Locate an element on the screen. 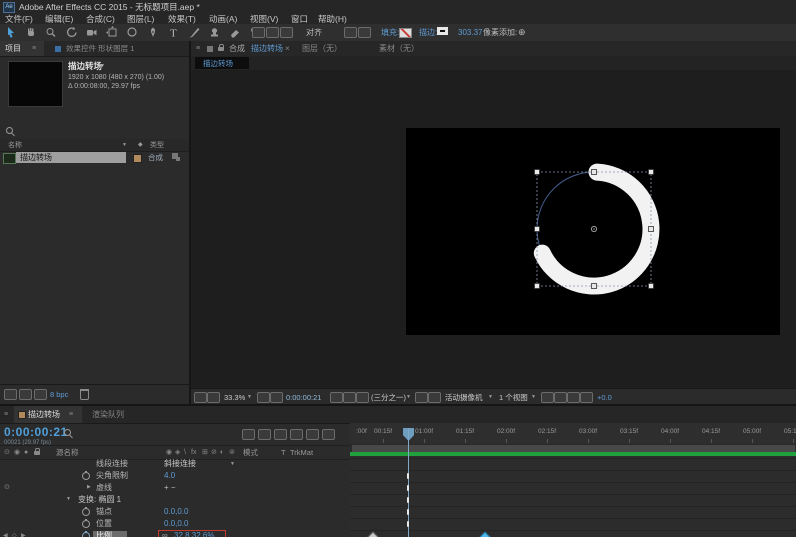 This screenshot has height=537, width=796. audio-icon: ◉ is located at coordinates (17, 452).